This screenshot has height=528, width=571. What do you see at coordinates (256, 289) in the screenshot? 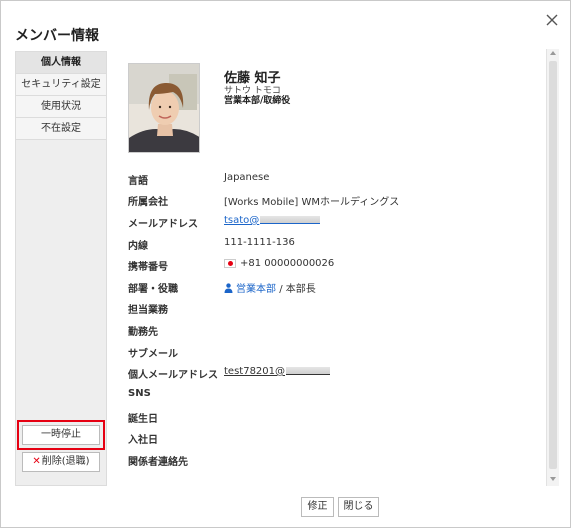
I see `dept-link: 営業本部` at bounding box center [256, 289].